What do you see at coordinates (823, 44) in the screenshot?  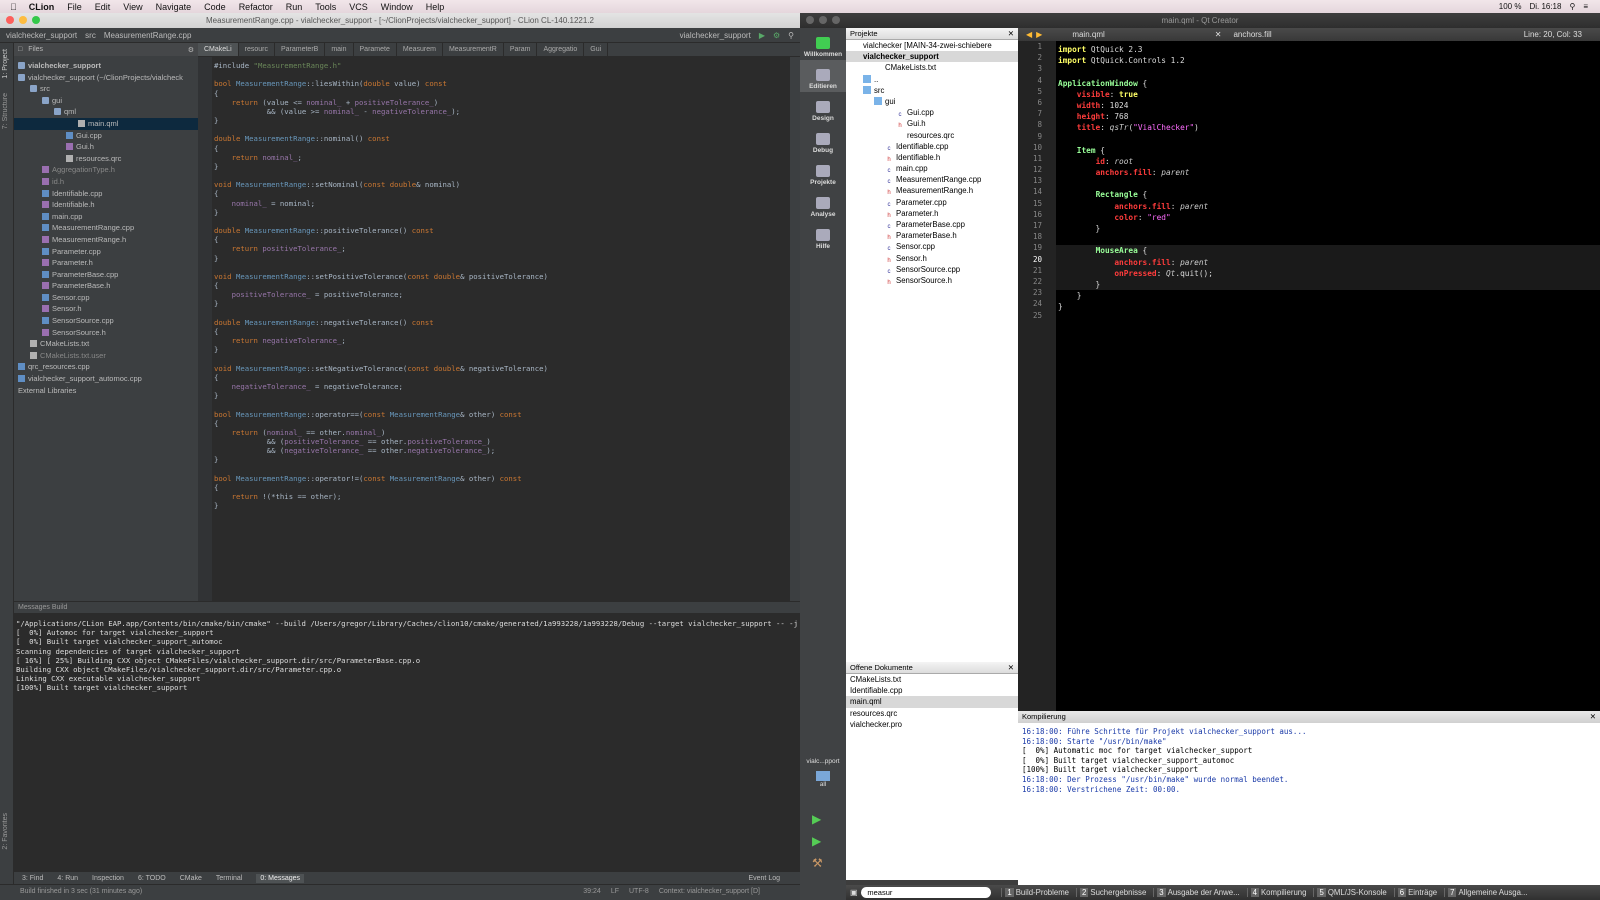 I see `mode-button: Willkommen` at bounding box center [823, 44].